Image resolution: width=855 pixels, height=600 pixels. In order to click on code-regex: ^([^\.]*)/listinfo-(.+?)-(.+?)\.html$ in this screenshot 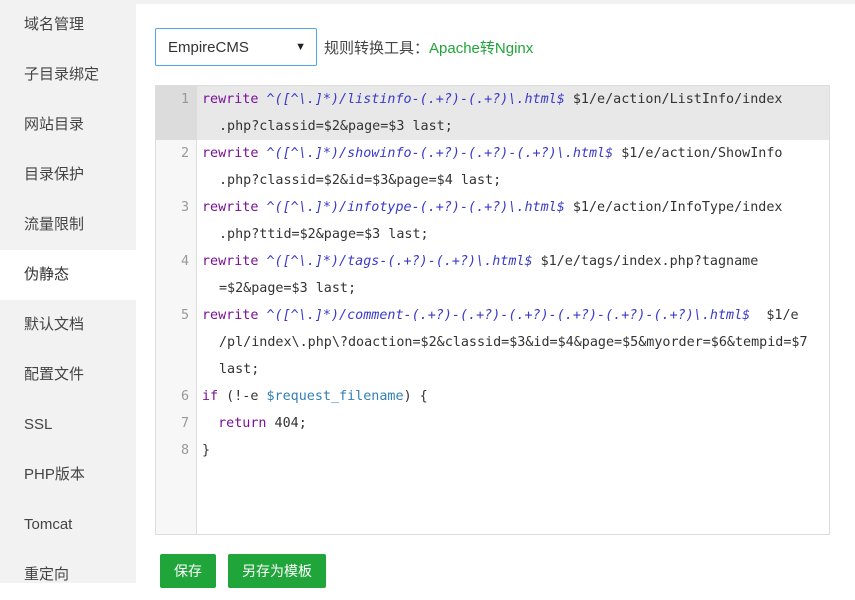, I will do `click(411, 99)`.